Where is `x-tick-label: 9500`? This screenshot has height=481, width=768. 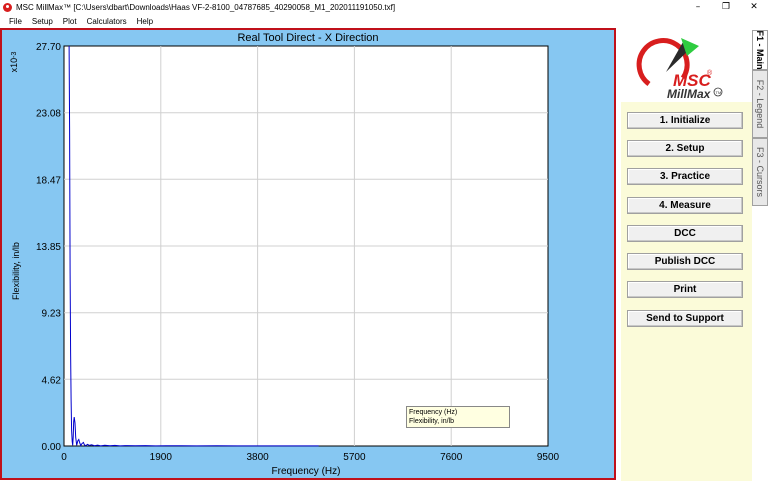
x-tick-label: 9500 is located at coordinates (548, 457).